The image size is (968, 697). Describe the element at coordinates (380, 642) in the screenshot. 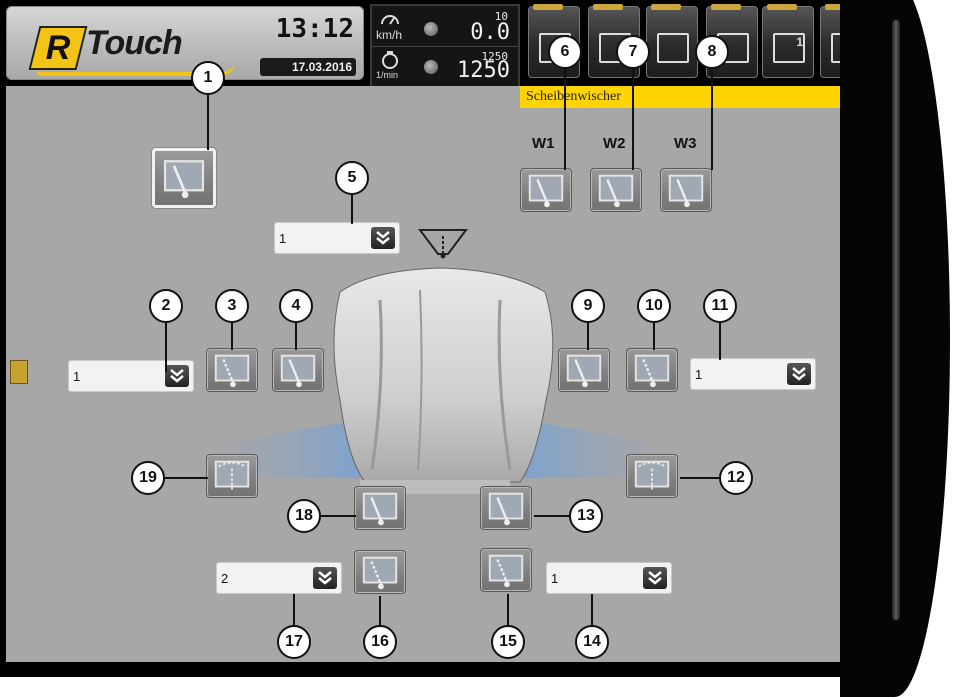

I see `callout-16: 16` at that location.